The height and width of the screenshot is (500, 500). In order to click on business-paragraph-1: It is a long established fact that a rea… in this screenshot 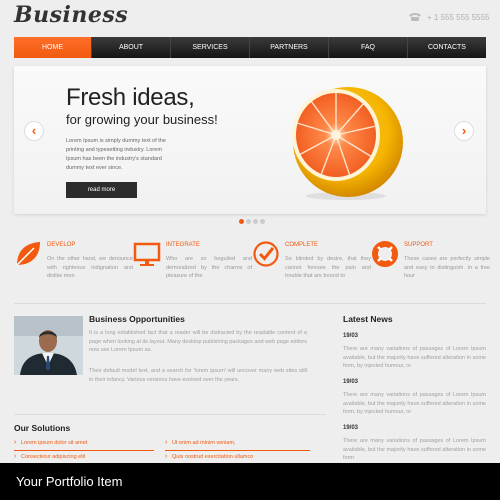, I will do `click(198, 341)`.